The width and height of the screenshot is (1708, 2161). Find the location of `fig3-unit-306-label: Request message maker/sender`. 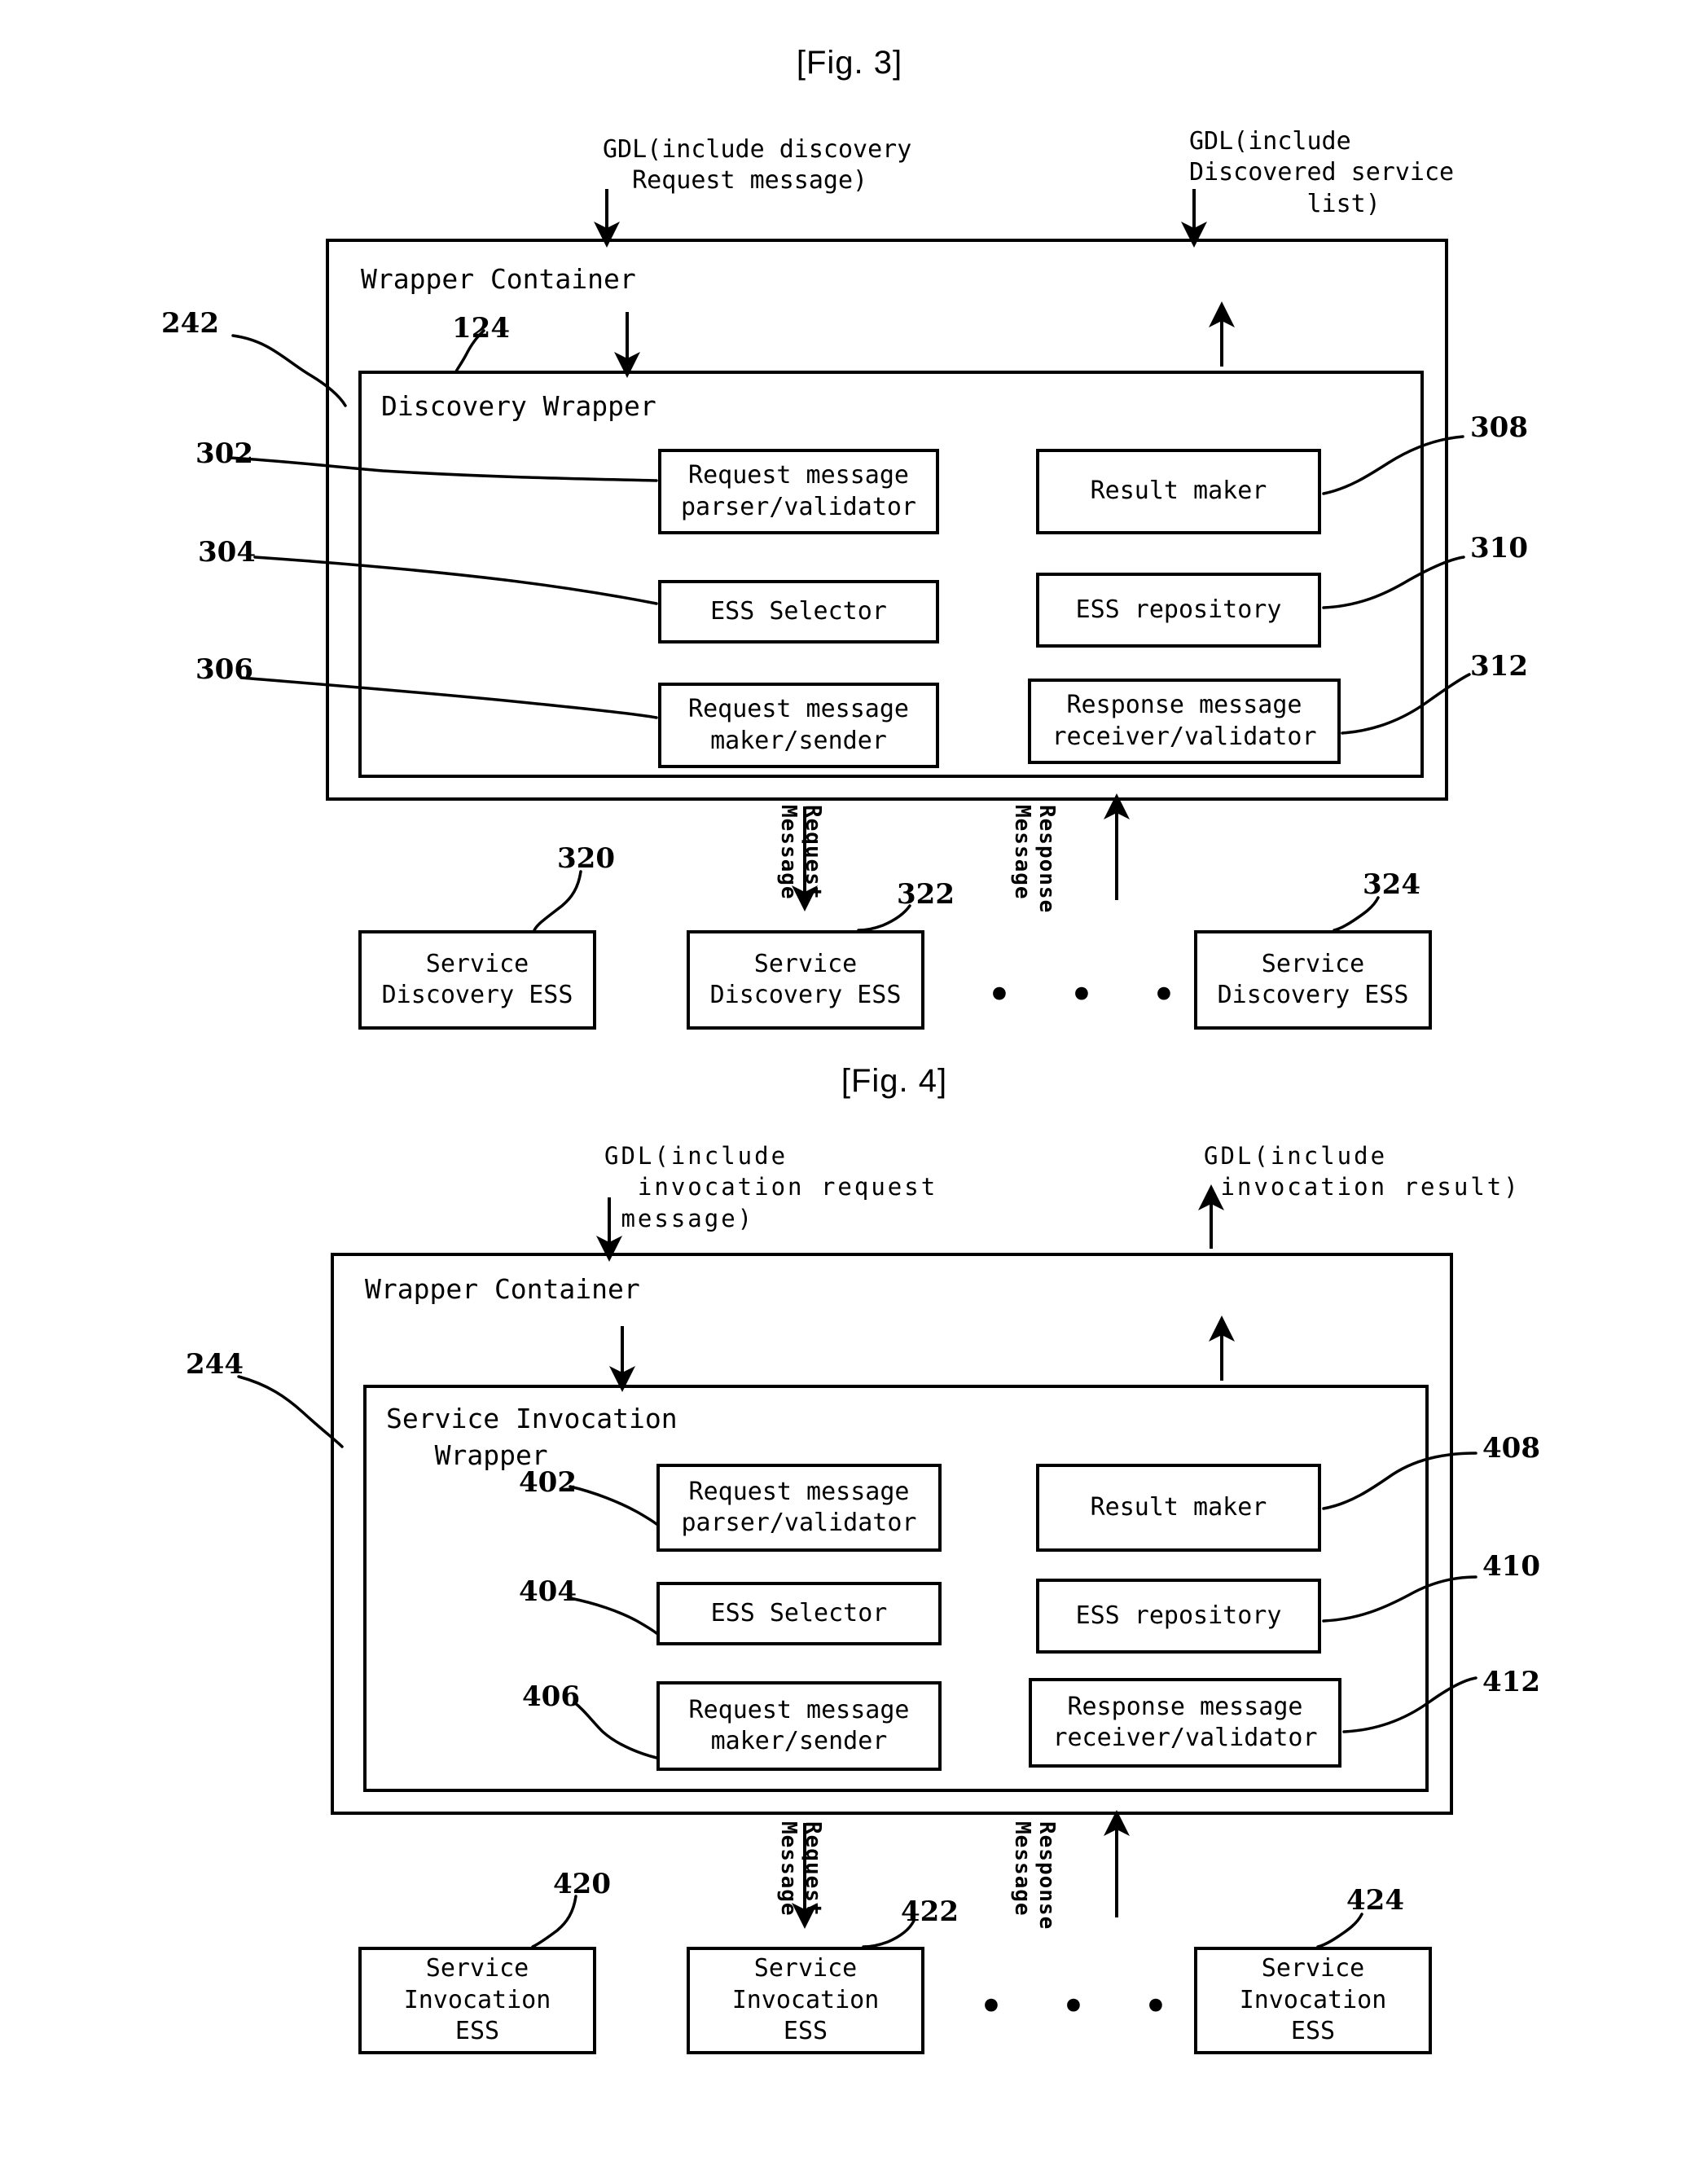

fig3-unit-306-label: Request message maker/sender is located at coordinates (798, 725).